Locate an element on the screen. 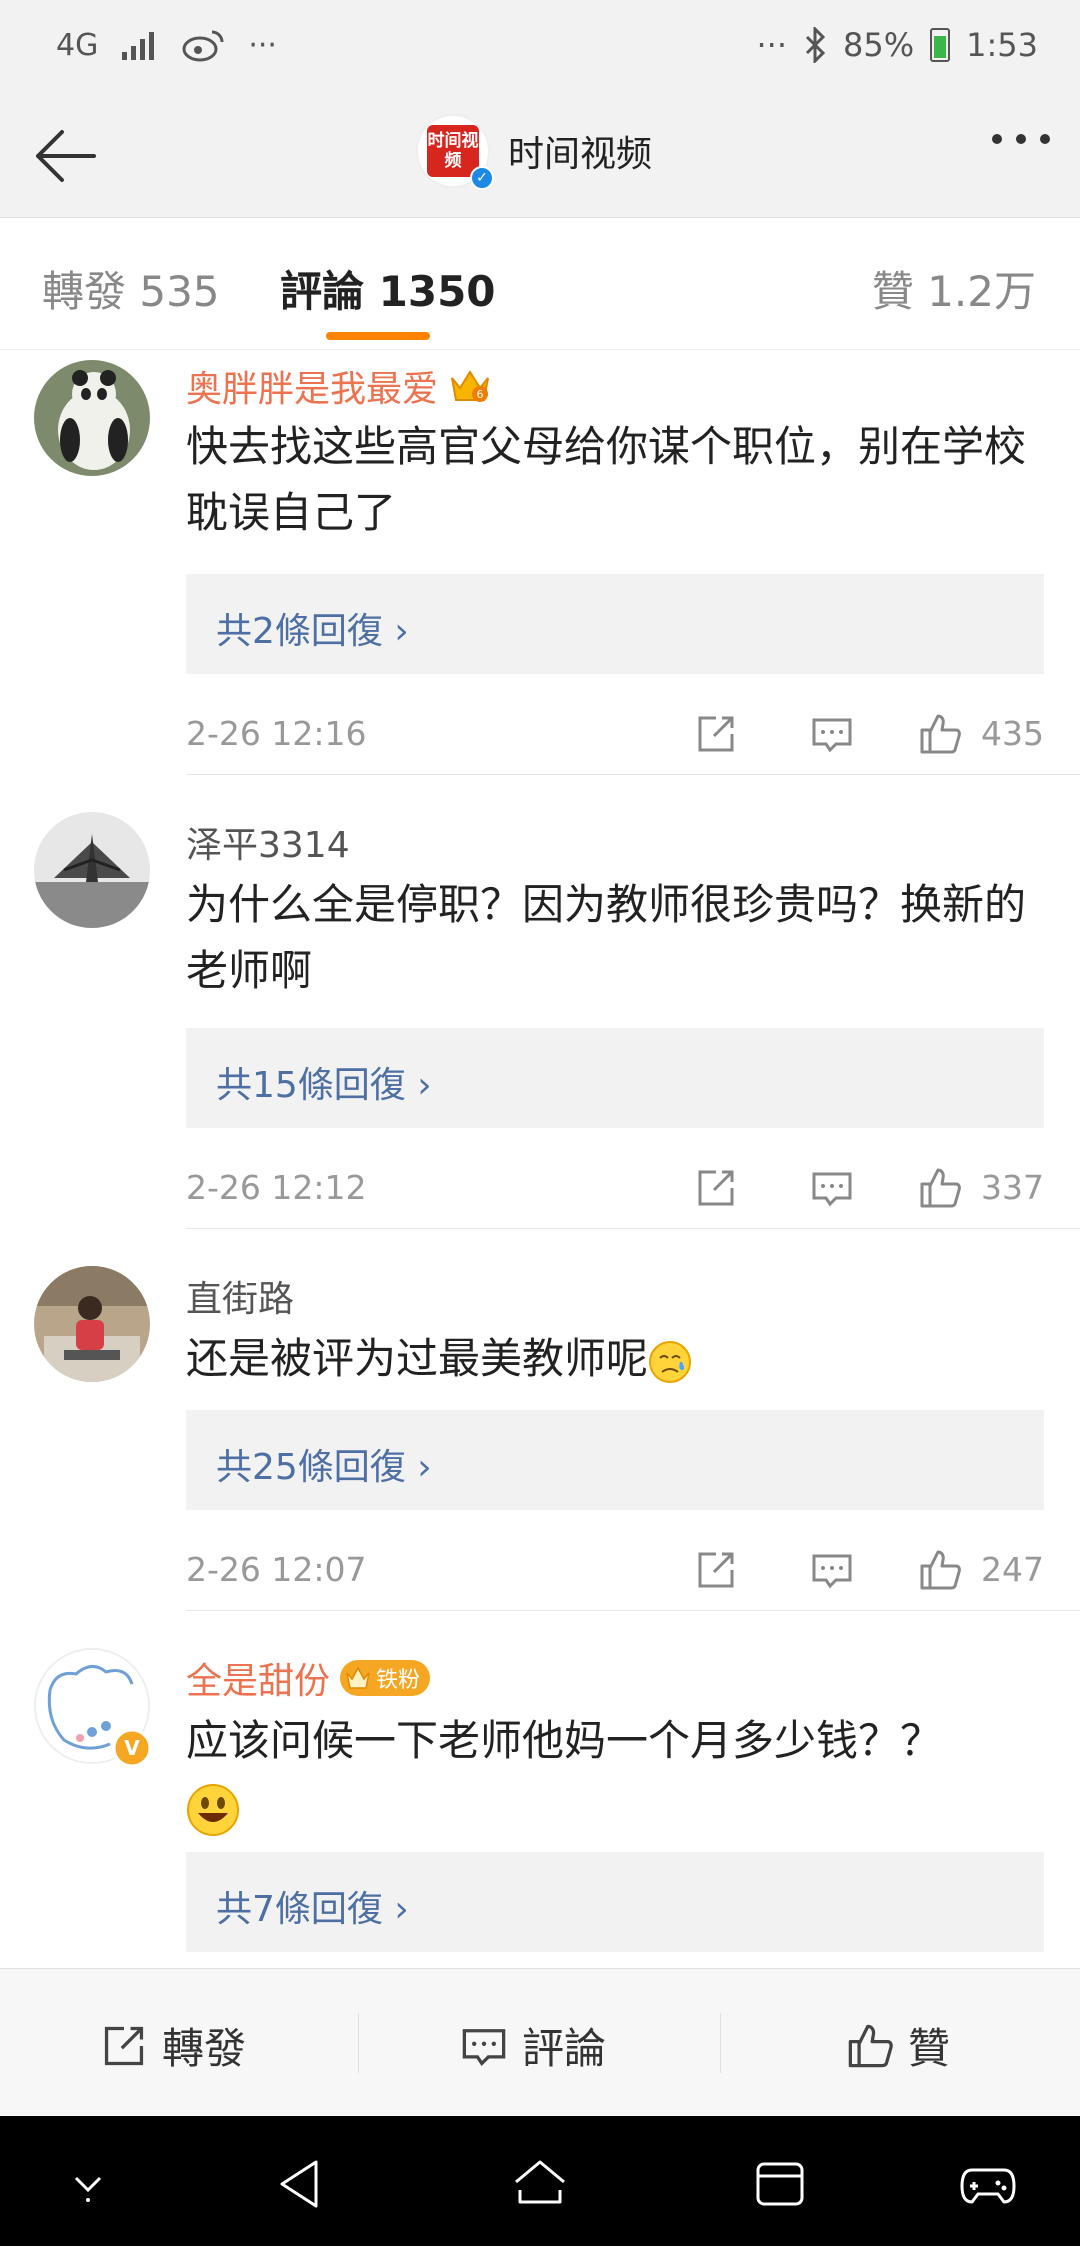  status-time: 1:53 is located at coordinates (1002, 45).